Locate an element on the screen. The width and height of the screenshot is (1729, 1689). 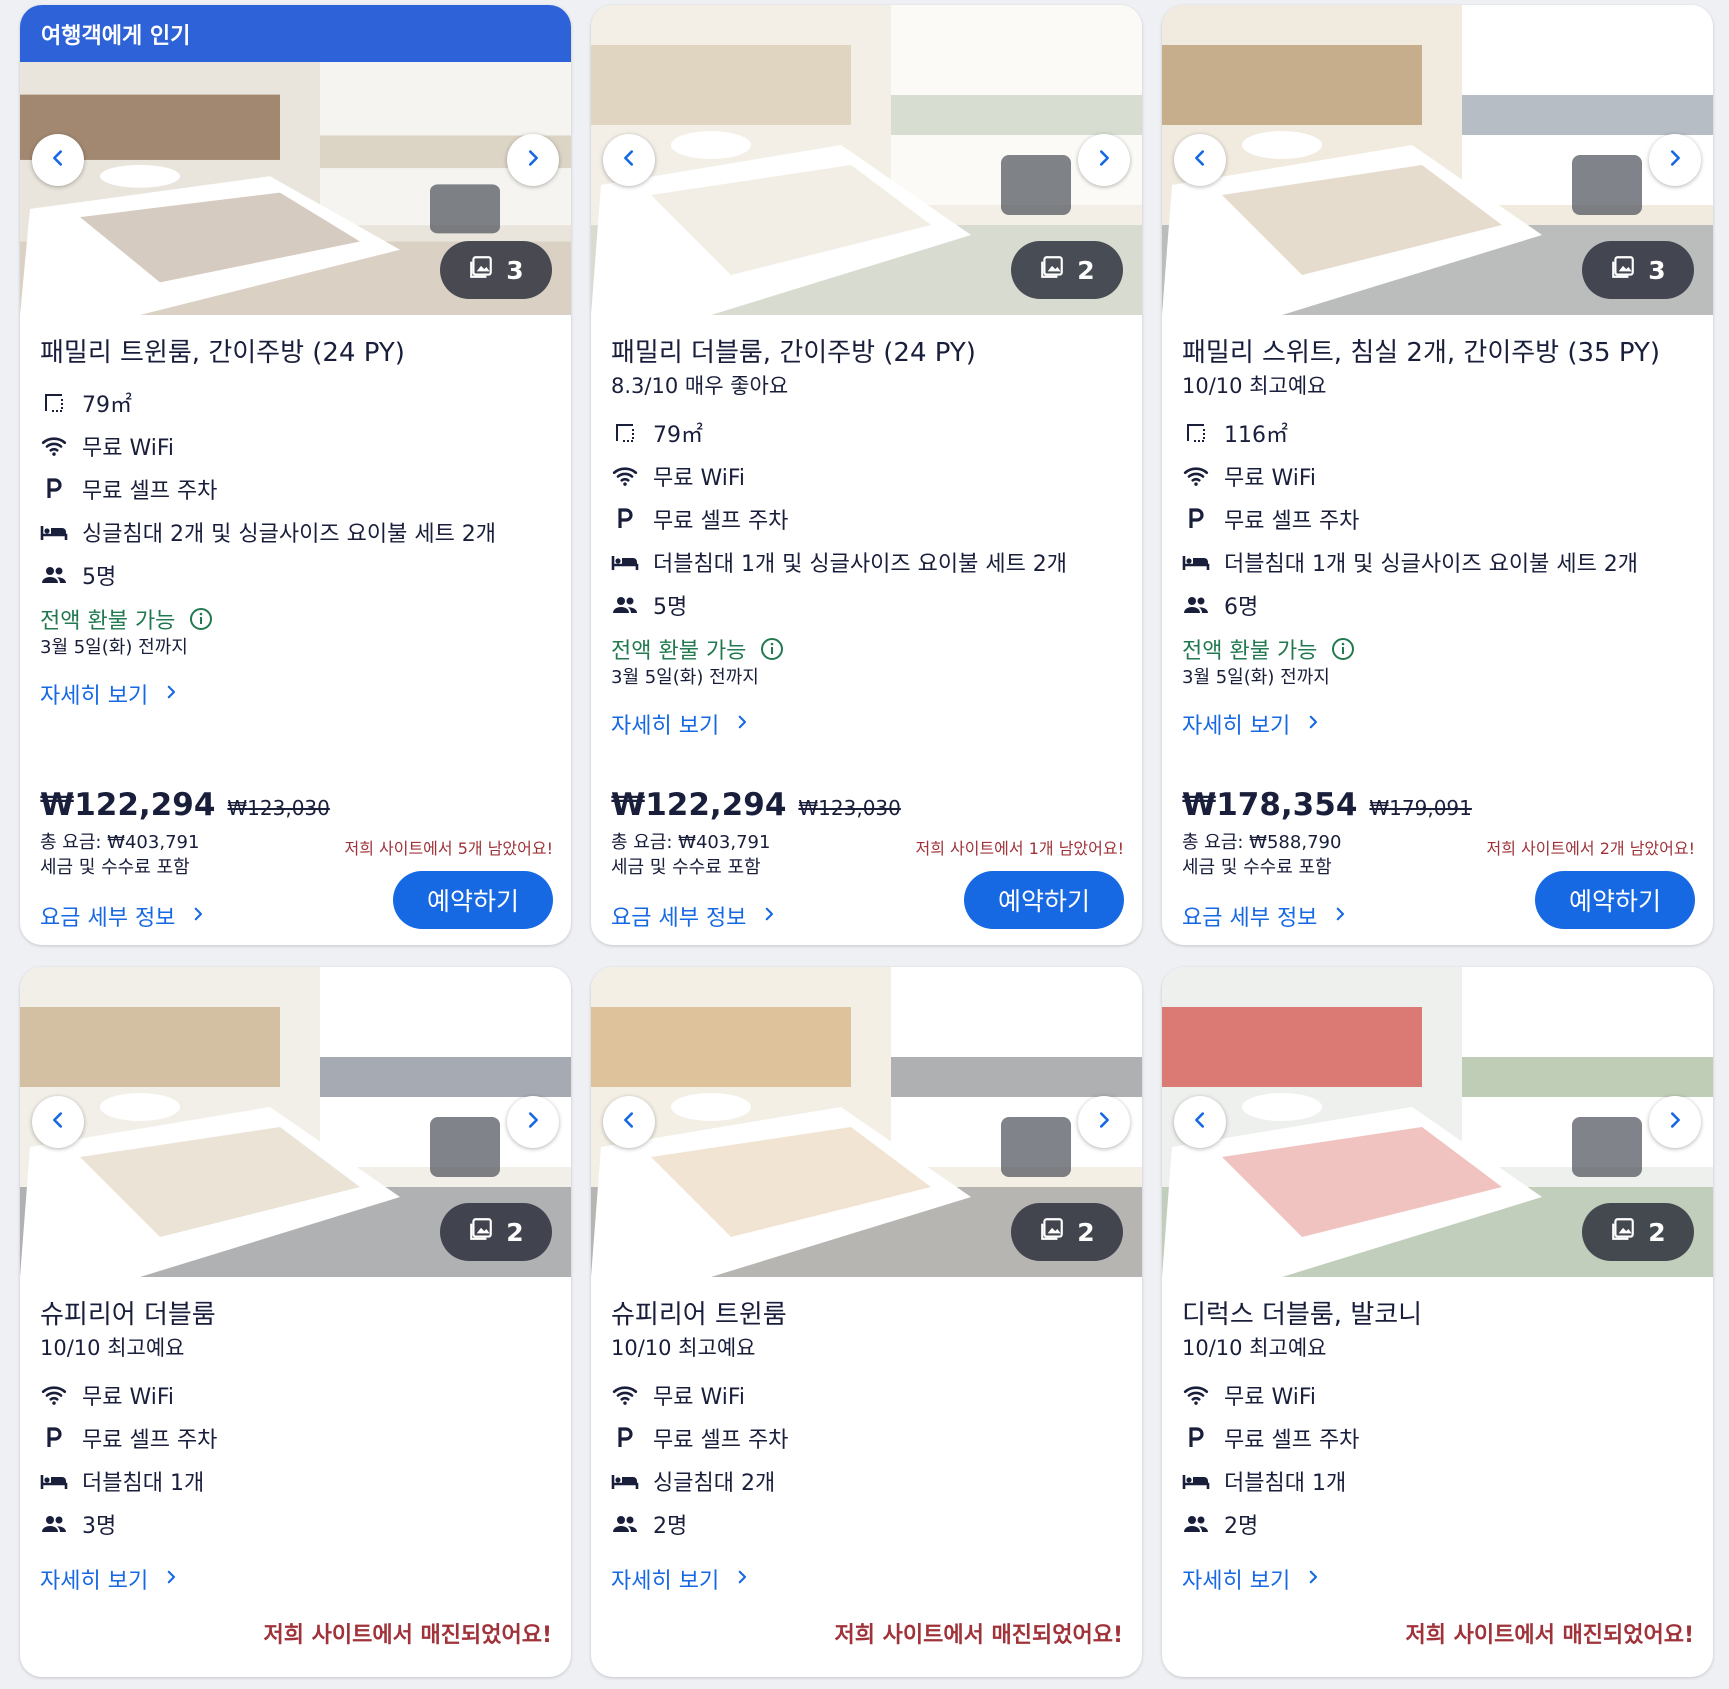
original-price: ₩179,091 is located at coordinates (1420, 808).